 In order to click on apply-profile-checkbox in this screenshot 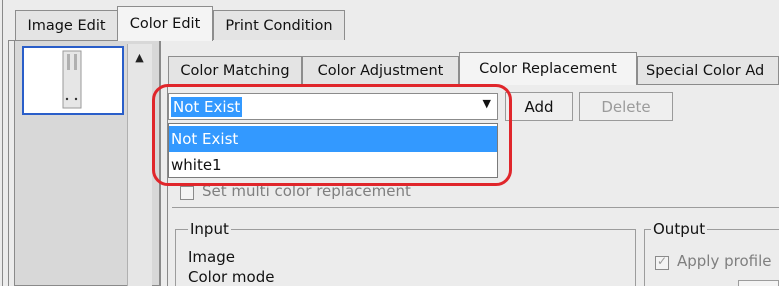, I will do `click(662, 262)`.